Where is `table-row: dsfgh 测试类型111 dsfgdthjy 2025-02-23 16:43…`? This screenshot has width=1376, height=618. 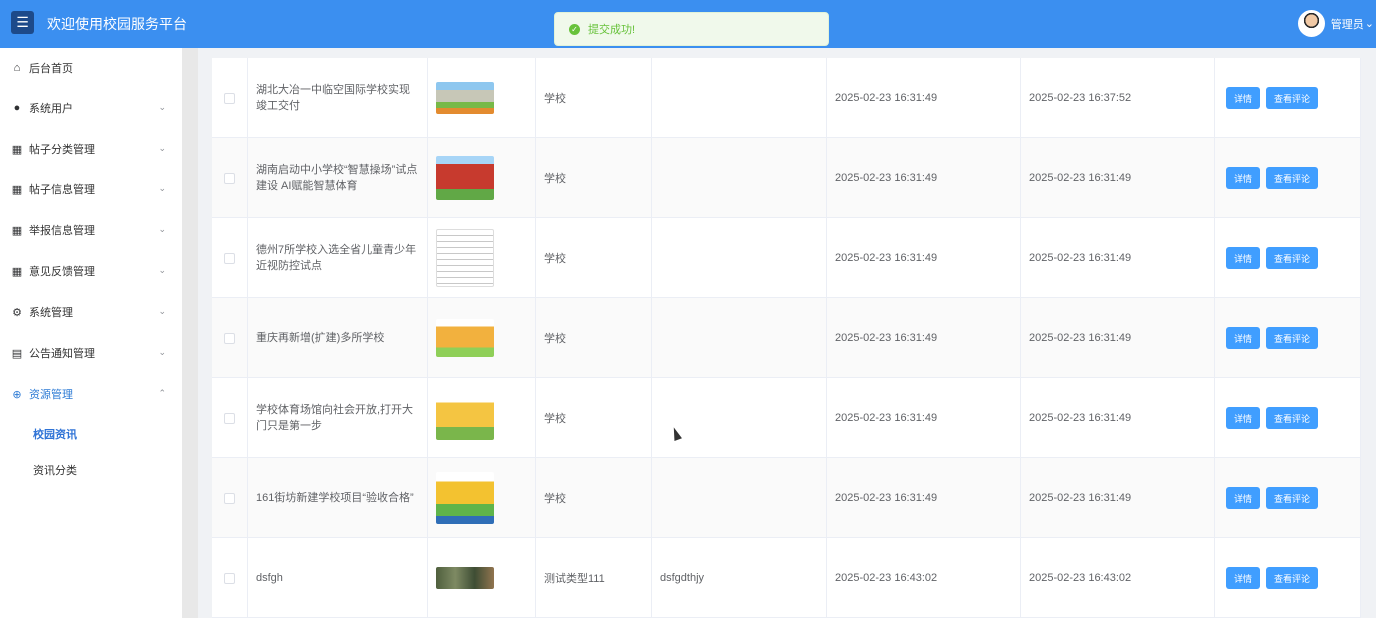 table-row: dsfgh 测试类型111 dsfgdthjy 2025-02-23 16:43… is located at coordinates (786, 578).